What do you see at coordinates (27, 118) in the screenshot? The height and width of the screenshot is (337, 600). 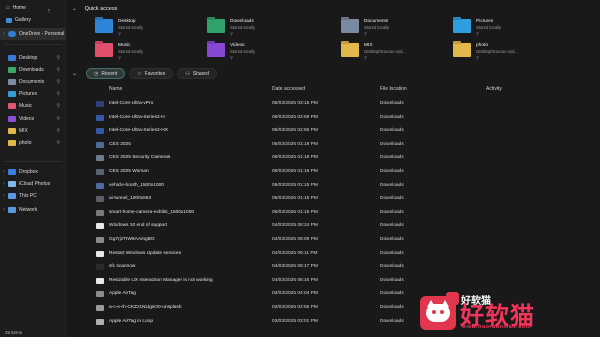 I see `sidebar-item-label: Videos` at bounding box center [27, 118].